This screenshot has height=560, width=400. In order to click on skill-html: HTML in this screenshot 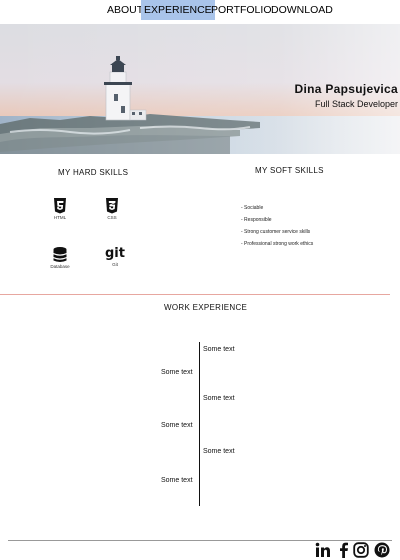, I will do `click(60, 209)`.